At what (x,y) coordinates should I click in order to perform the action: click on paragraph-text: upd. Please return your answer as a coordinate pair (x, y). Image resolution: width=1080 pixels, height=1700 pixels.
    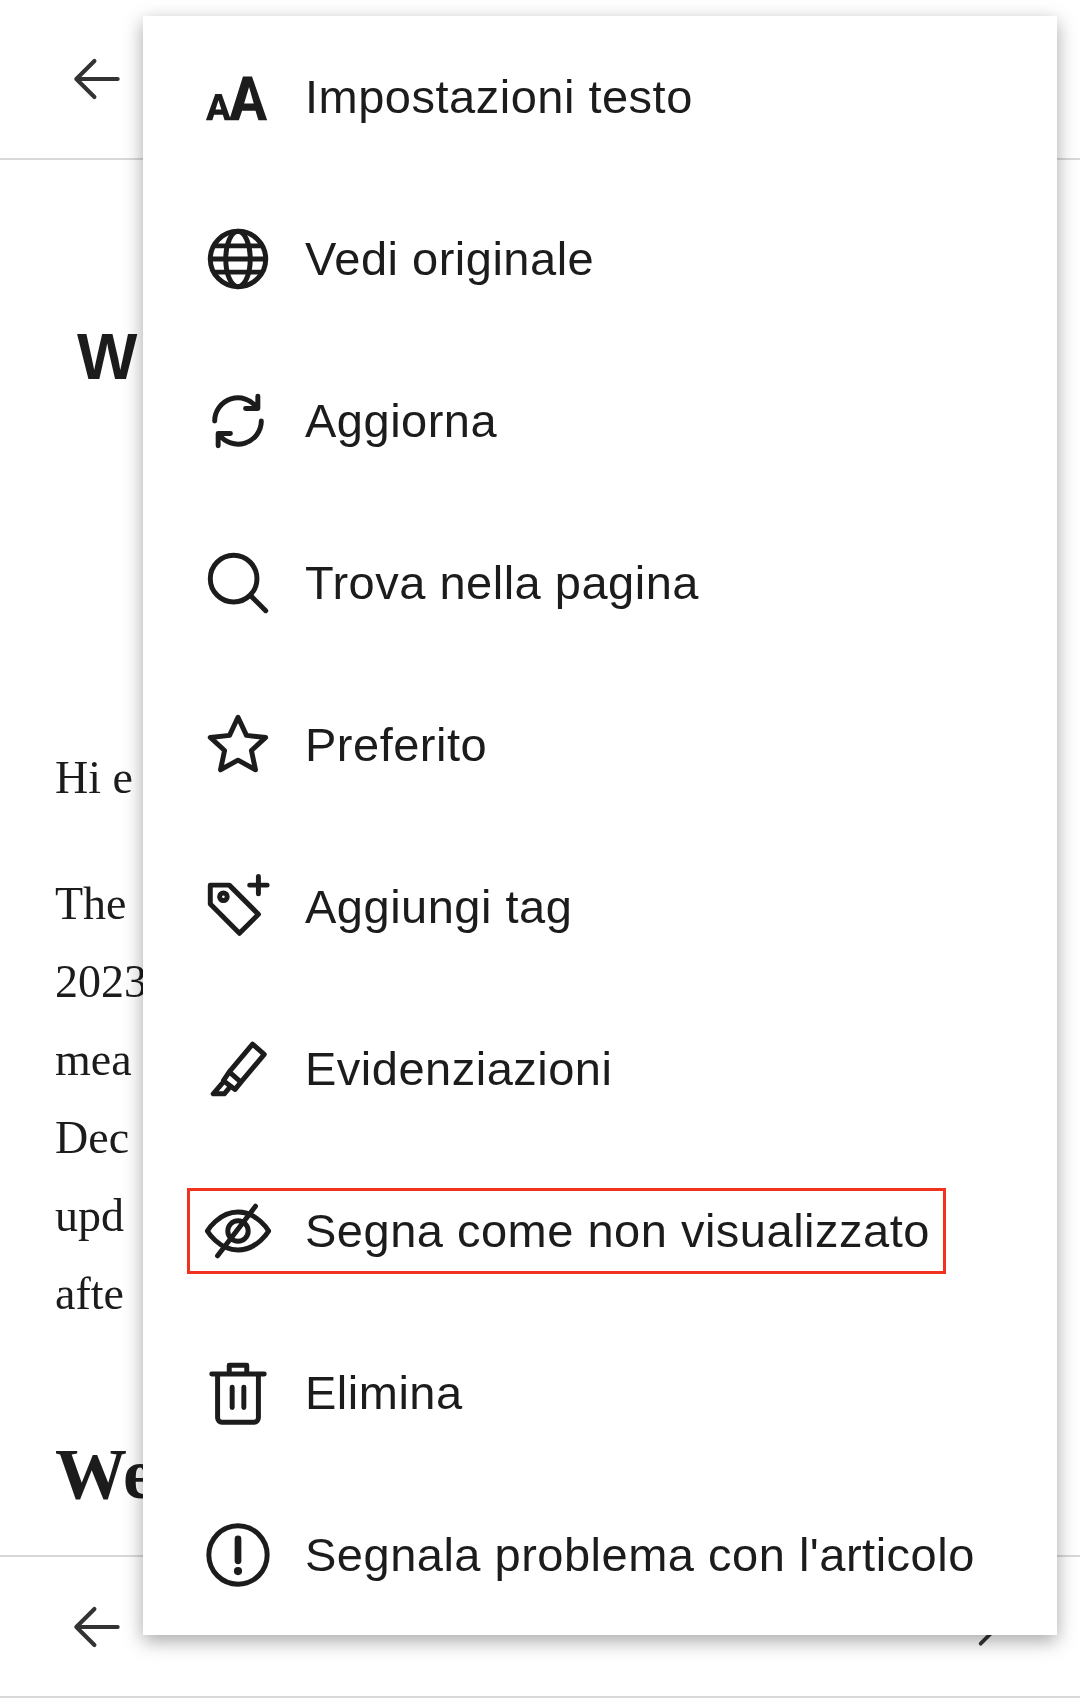
    Looking at the image, I should click on (89, 1216).